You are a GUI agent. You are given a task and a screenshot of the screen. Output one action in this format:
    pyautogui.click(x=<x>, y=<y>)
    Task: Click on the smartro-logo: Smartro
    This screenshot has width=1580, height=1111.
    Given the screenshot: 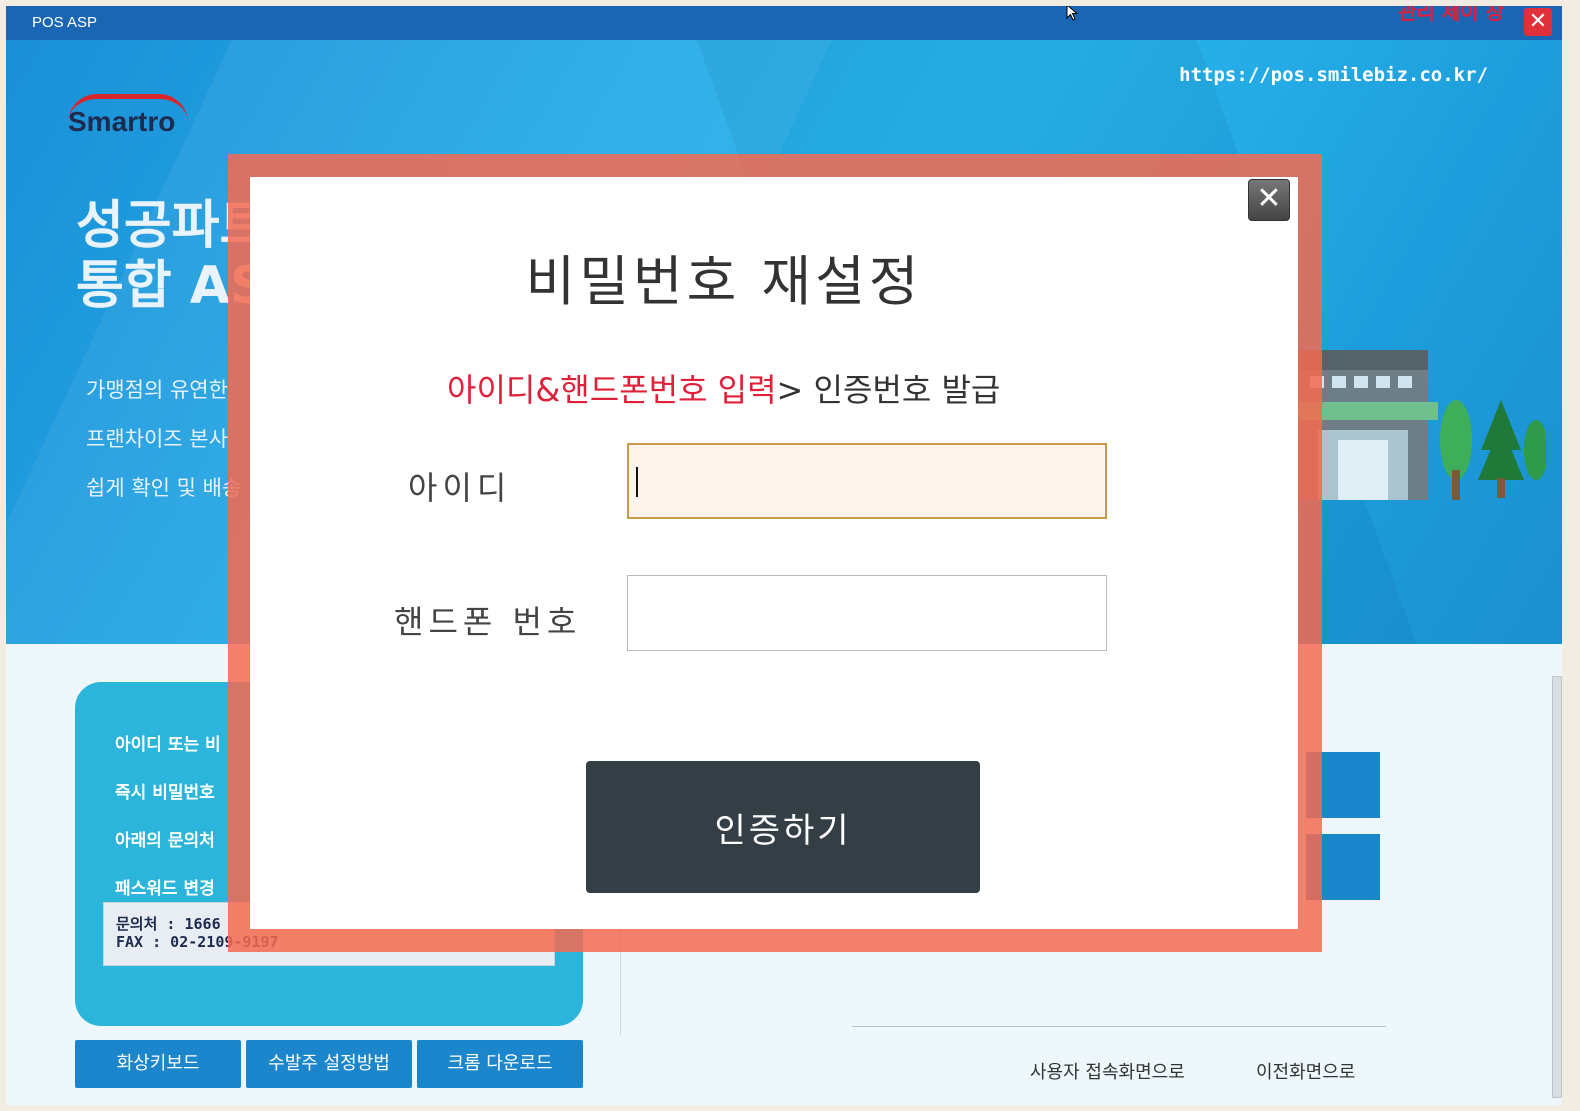 What is the action you would take?
    pyautogui.click(x=141, y=119)
    